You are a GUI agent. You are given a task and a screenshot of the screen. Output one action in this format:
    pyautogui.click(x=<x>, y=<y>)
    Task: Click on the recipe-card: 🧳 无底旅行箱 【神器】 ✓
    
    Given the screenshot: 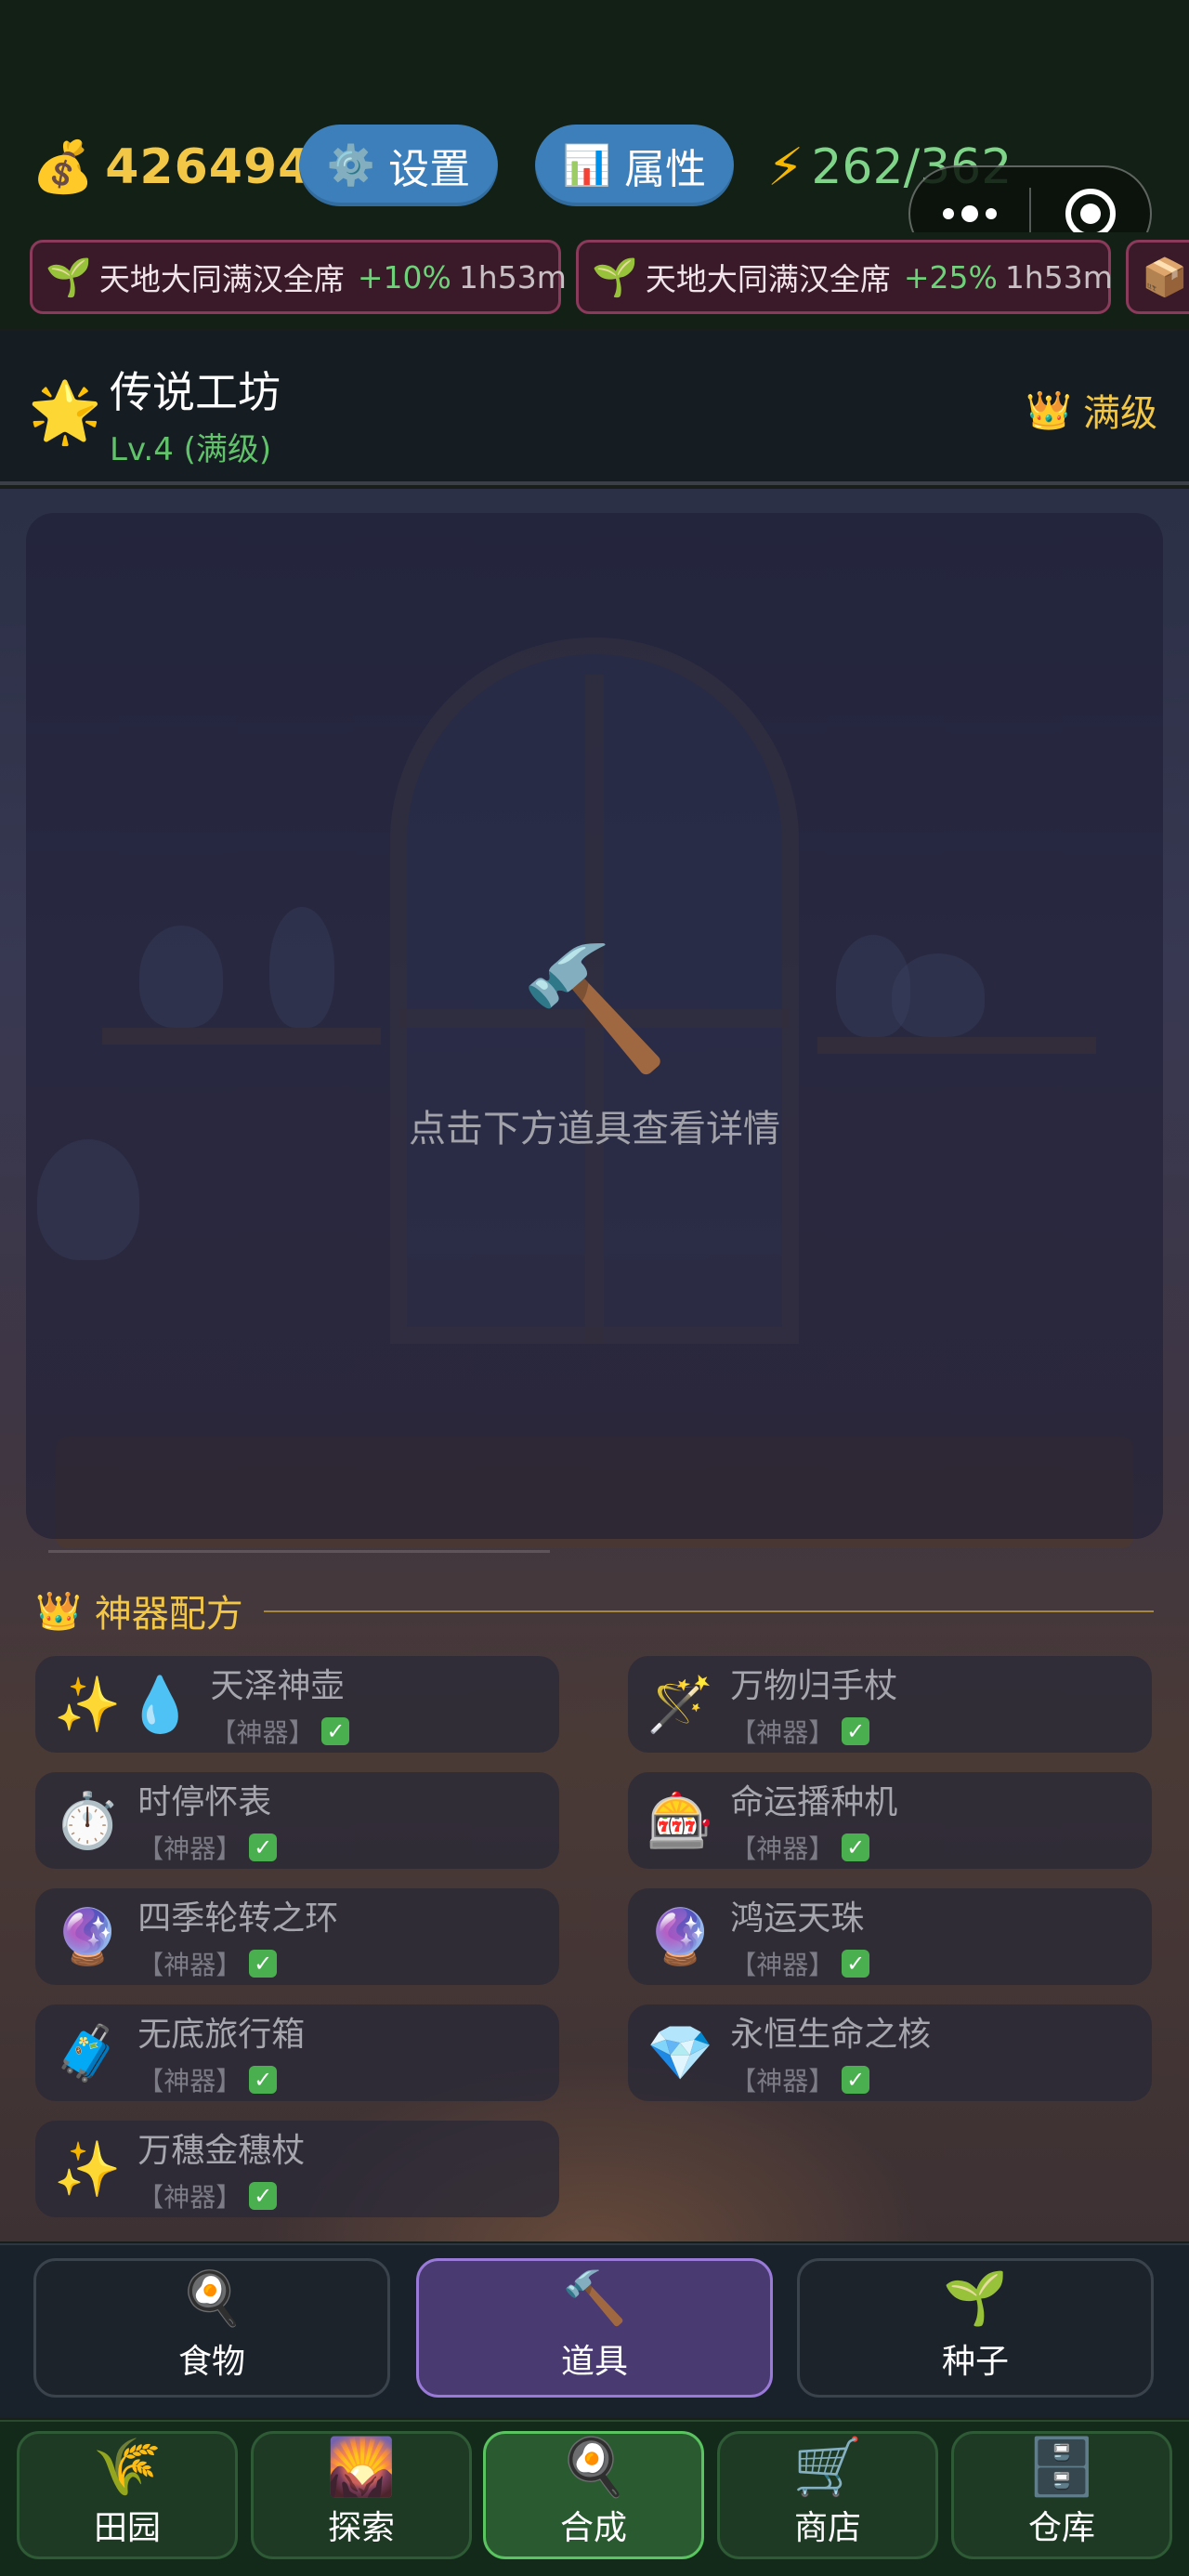 What is the action you would take?
    pyautogui.click(x=297, y=2052)
    